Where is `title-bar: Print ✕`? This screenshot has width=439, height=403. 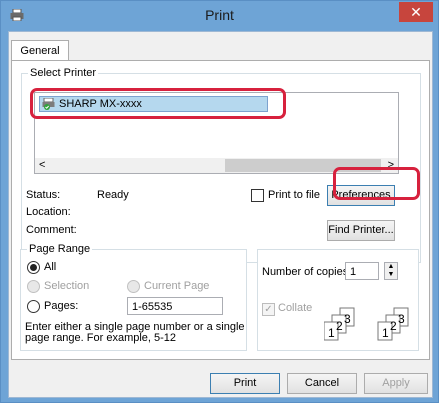
title-bar: Print ✕ is located at coordinates (219, 16).